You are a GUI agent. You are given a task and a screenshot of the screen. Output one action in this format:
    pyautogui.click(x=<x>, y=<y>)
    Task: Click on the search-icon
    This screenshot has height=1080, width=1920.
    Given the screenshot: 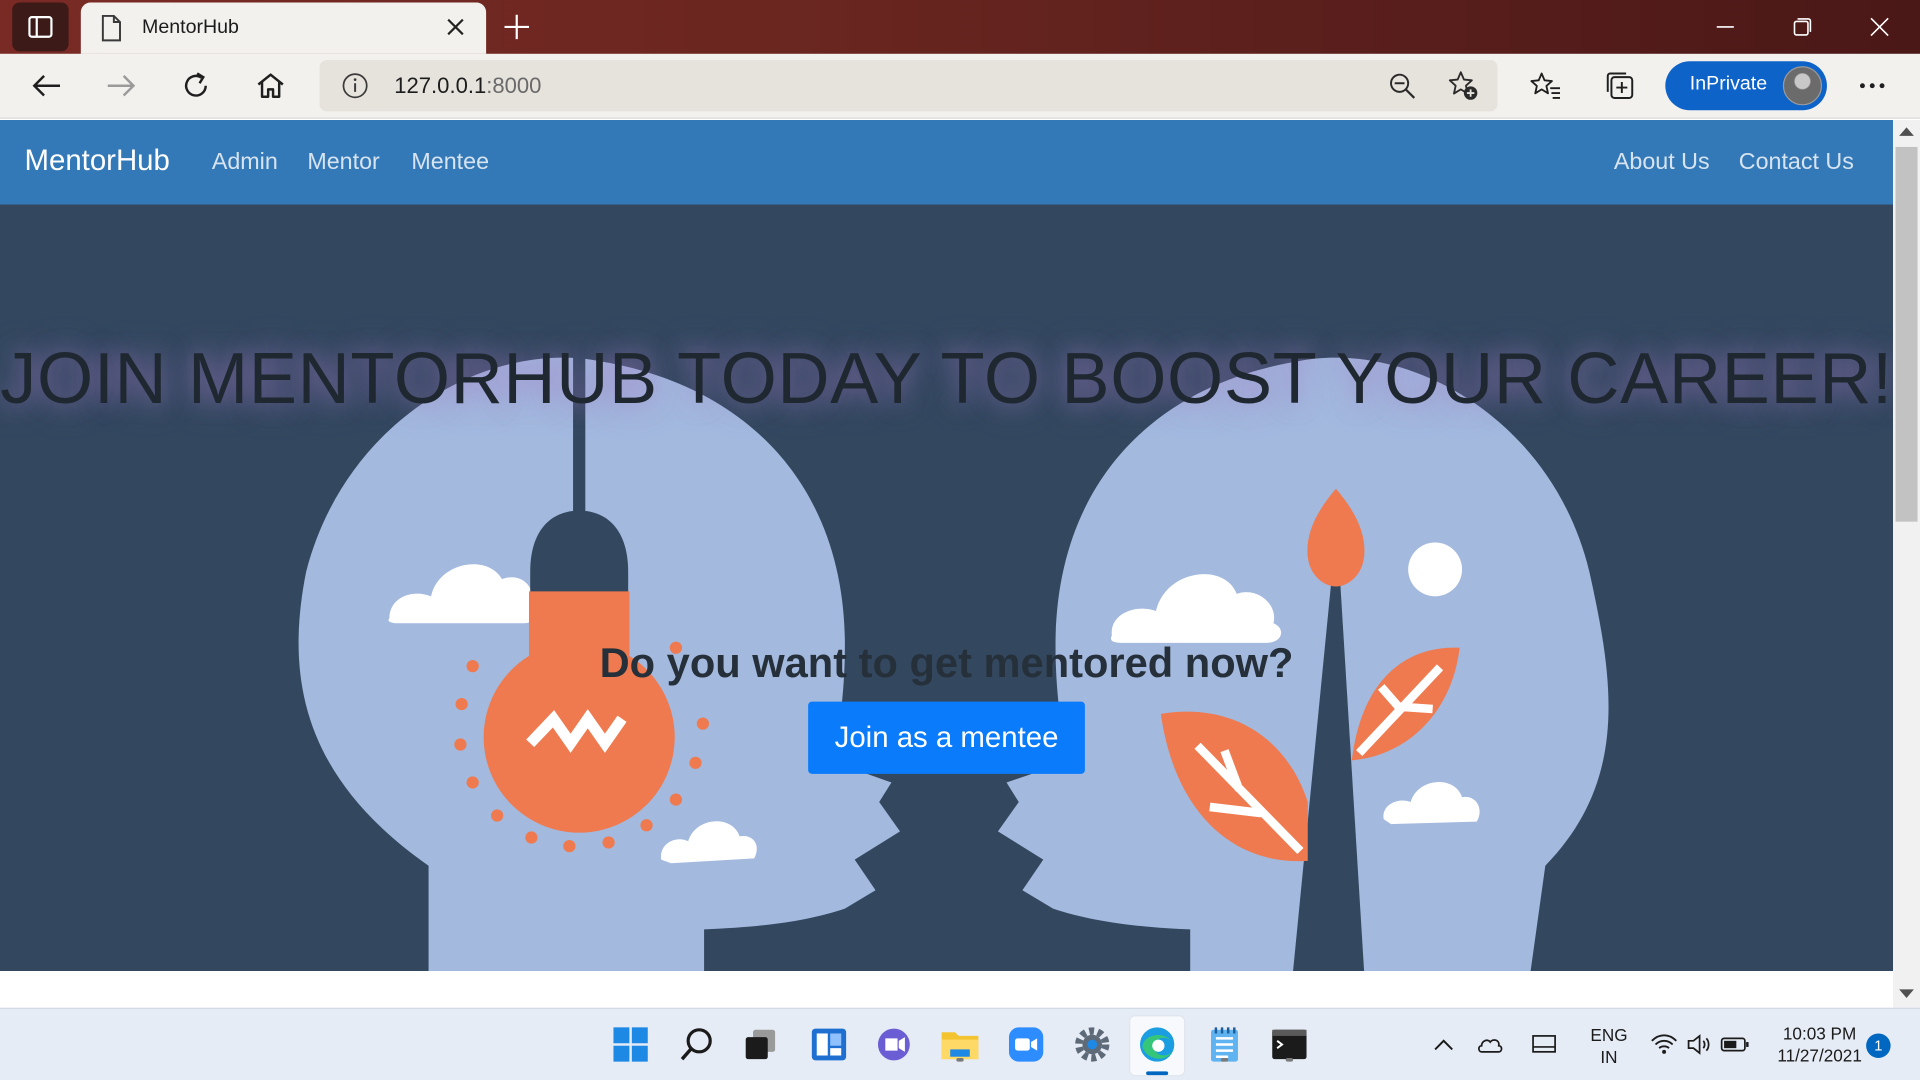 What is the action you would take?
    pyautogui.click(x=696, y=1044)
    